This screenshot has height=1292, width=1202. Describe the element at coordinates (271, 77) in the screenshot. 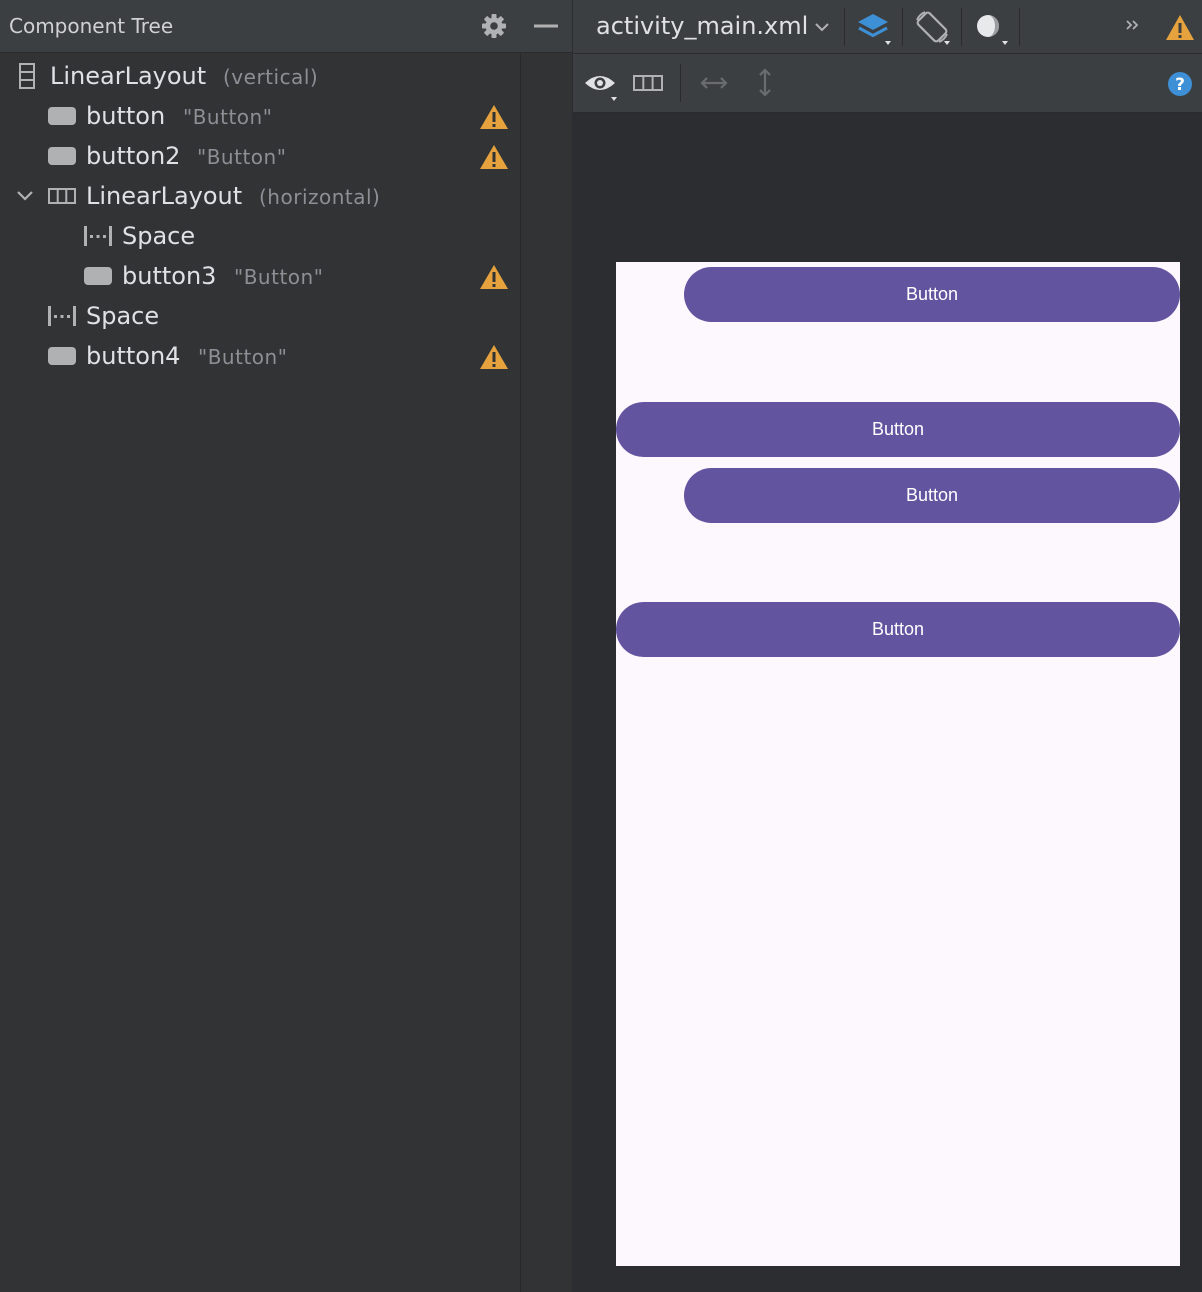

I see `tree-node-detail: (vertical)` at that location.